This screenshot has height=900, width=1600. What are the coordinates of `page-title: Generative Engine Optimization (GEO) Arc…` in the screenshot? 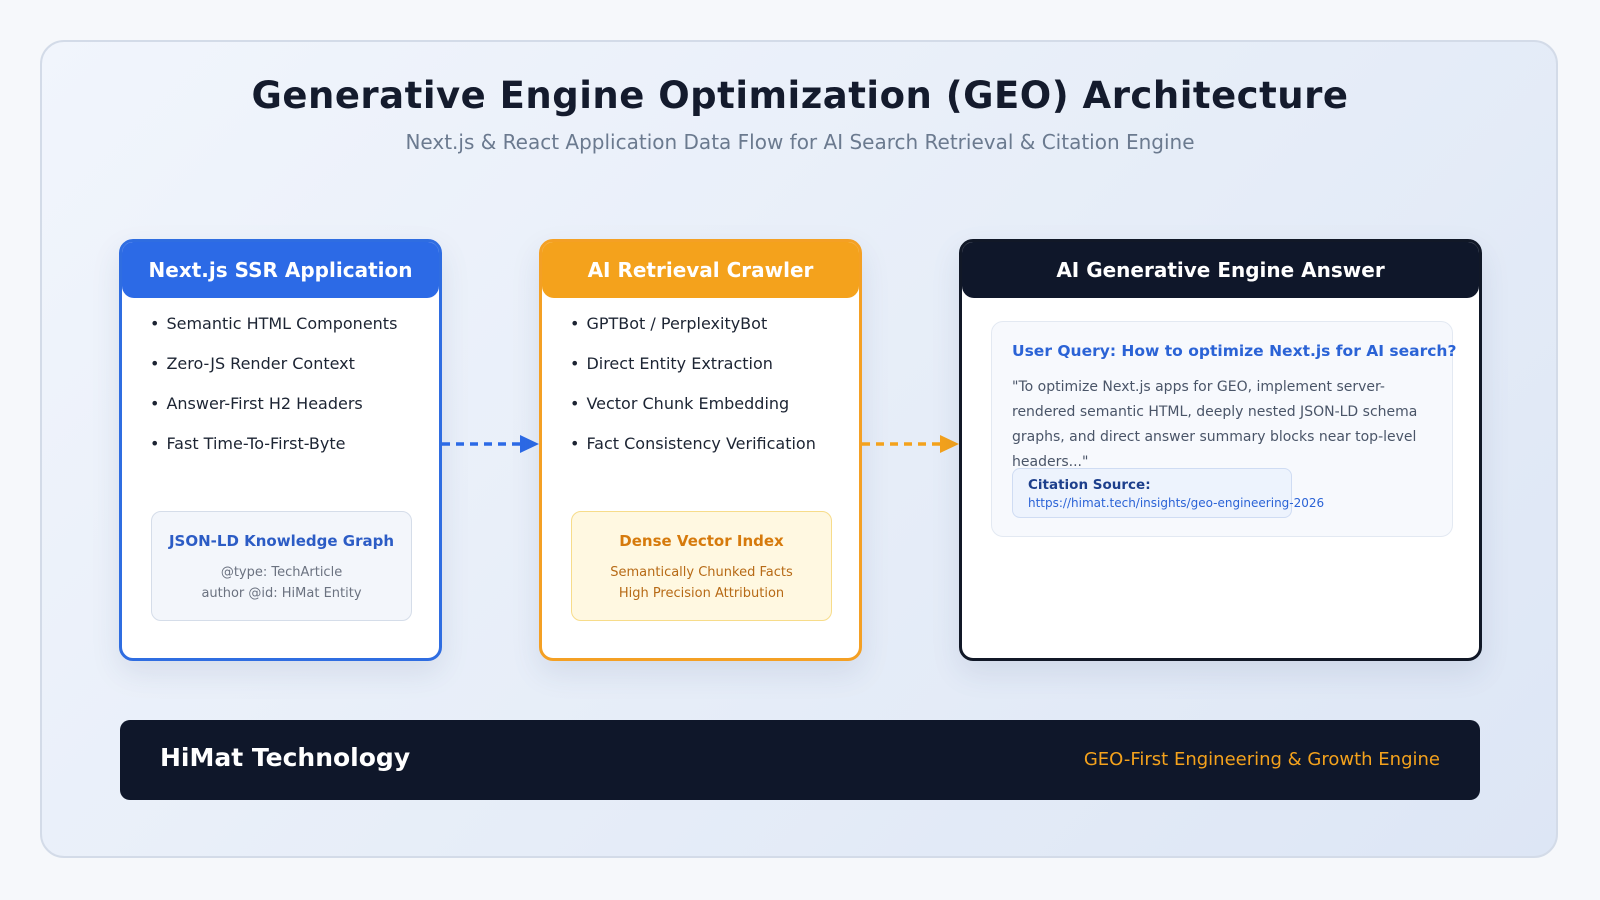 It's located at (800, 95).